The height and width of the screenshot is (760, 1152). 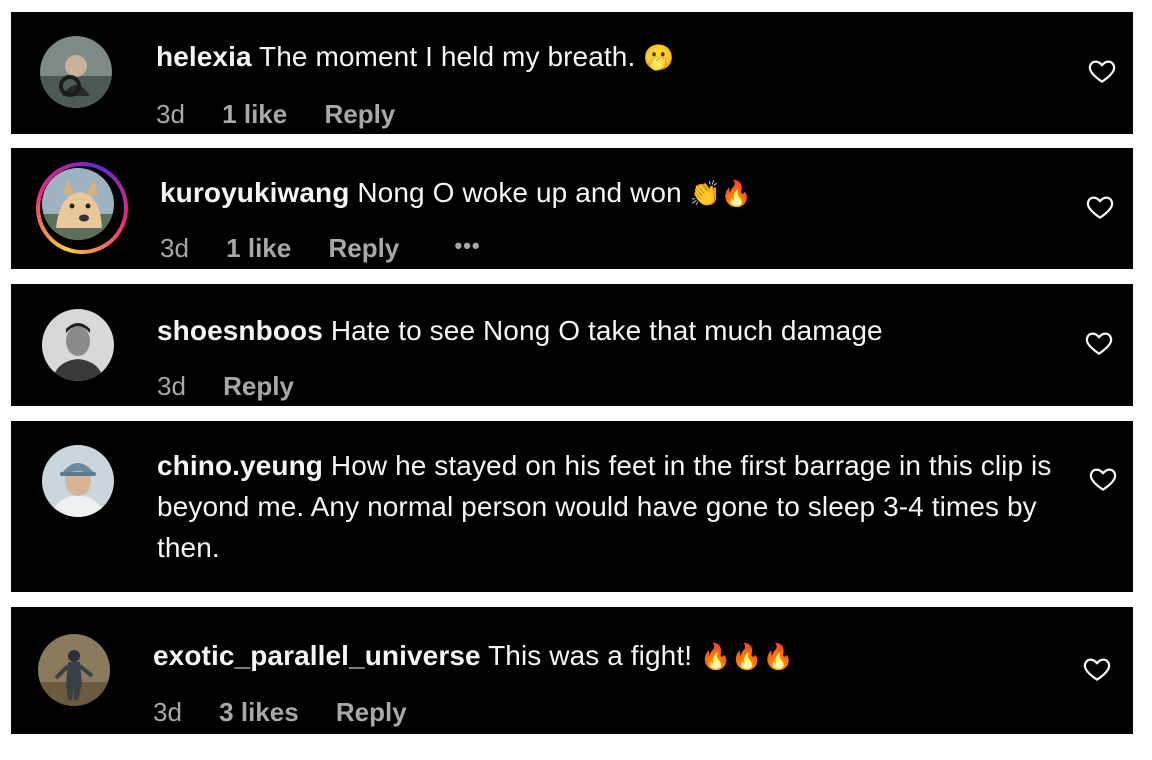 What do you see at coordinates (746, 656) in the screenshot?
I see `comment-emoji: 🔥🔥🔥` at bounding box center [746, 656].